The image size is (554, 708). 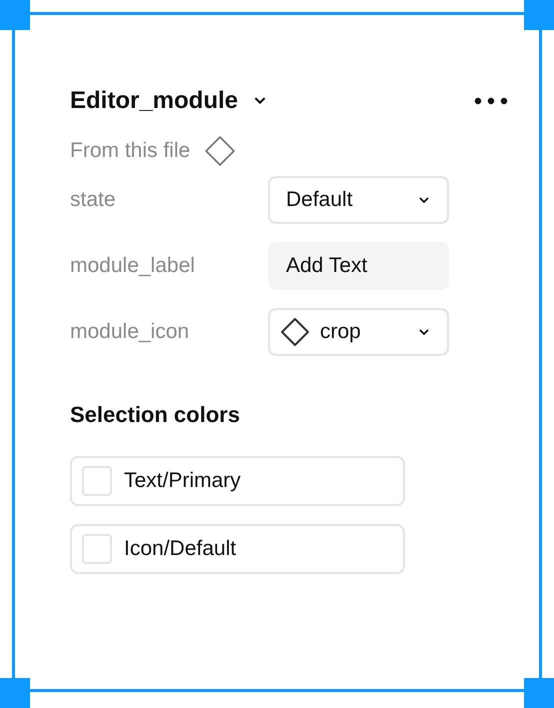 What do you see at coordinates (93, 200) in the screenshot?
I see `property-label: state` at bounding box center [93, 200].